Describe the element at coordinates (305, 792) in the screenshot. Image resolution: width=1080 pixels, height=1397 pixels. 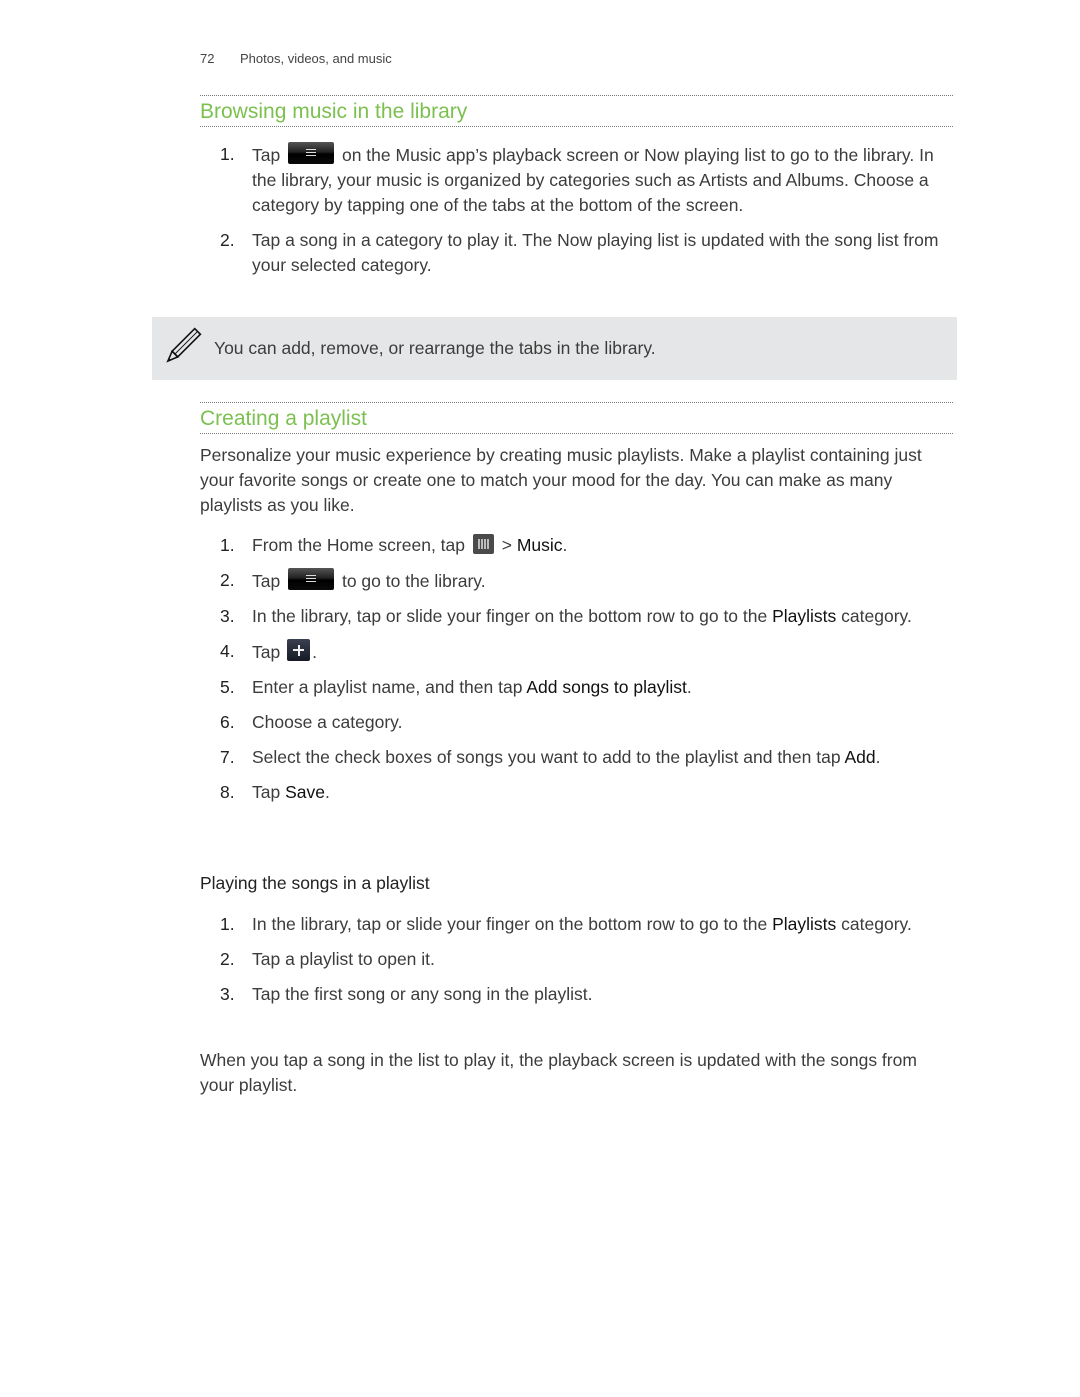
I see `ui-label: Save` at that location.